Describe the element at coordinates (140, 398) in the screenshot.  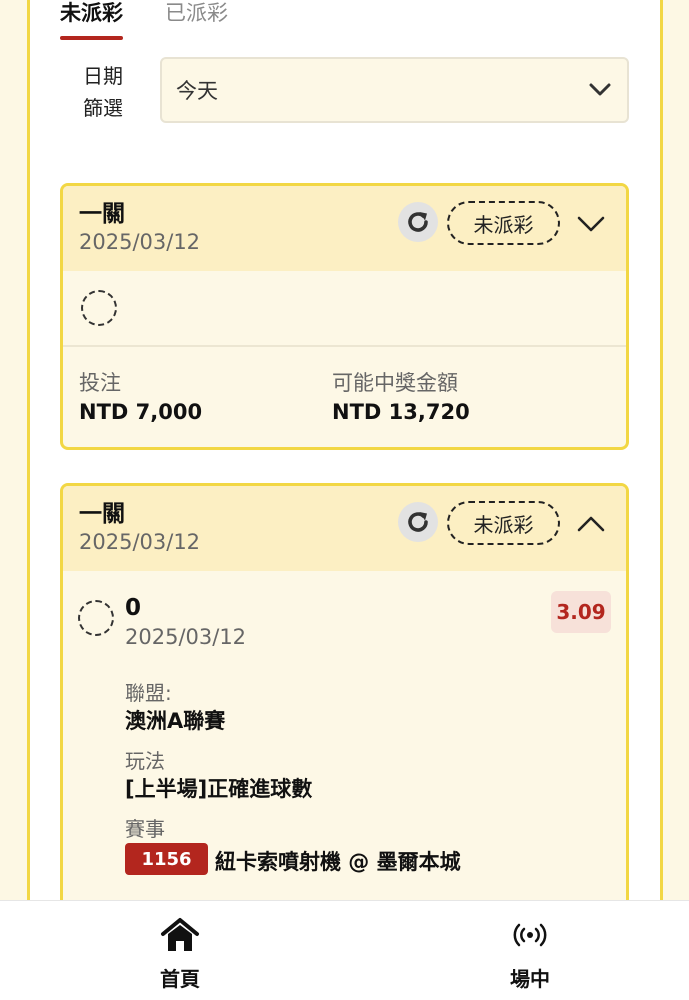
I see `stake-block: 投注 NTD 7,000` at that location.